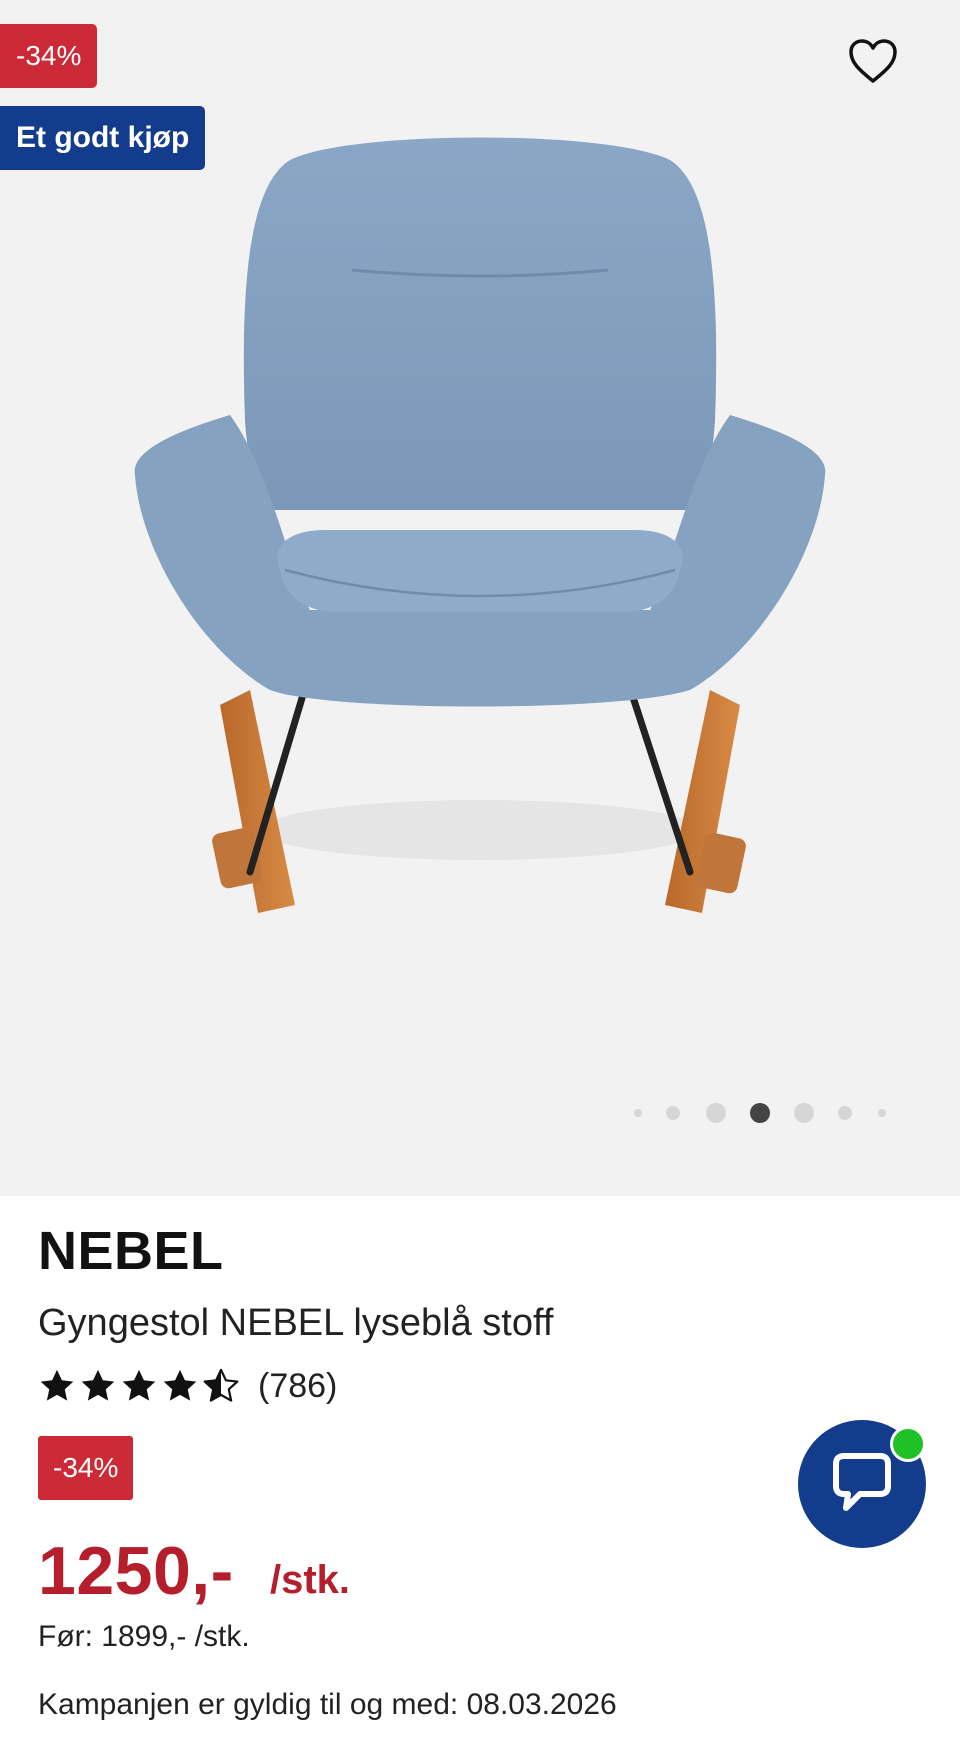  Describe the element at coordinates (144, 1636) in the screenshot. I see `previous-price: Før: 1899,- /stk.` at that location.